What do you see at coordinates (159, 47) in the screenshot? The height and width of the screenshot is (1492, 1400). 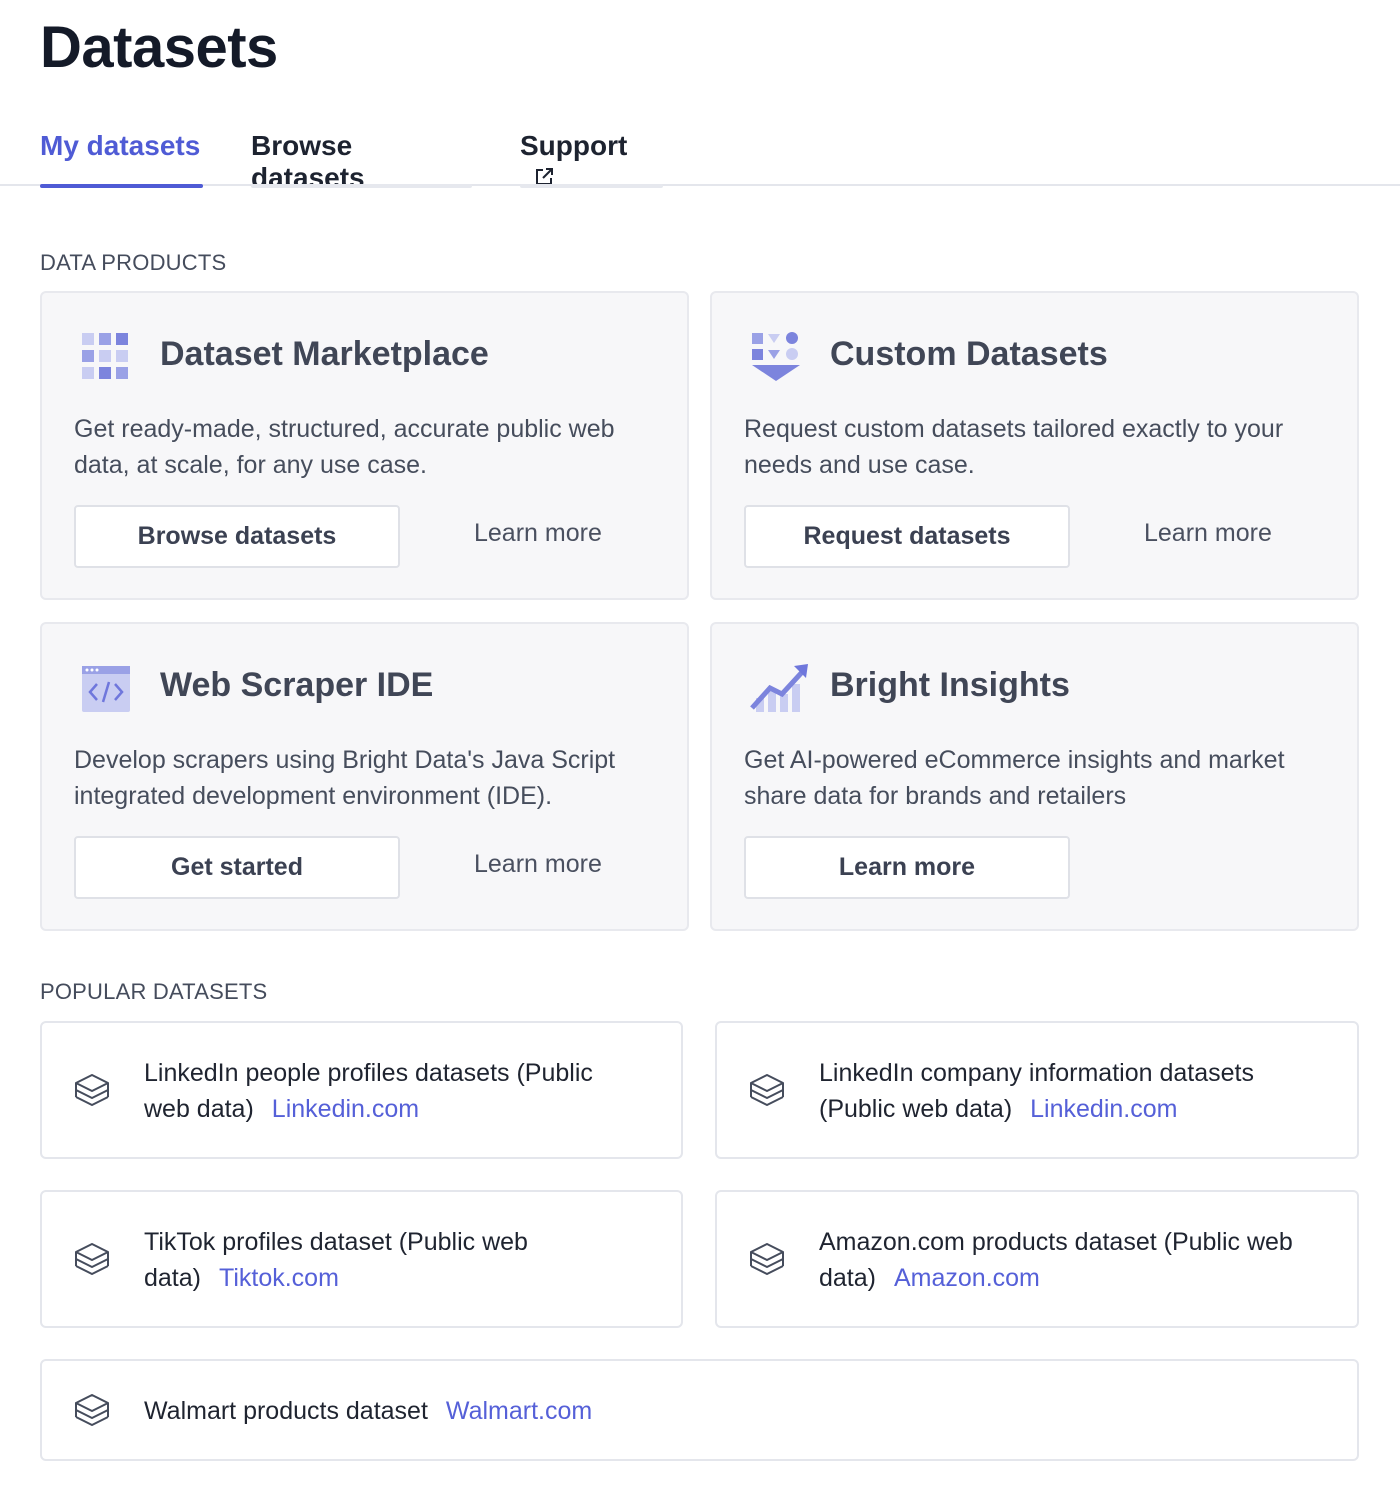 I see `page-title: Datasets` at bounding box center [159, 47].